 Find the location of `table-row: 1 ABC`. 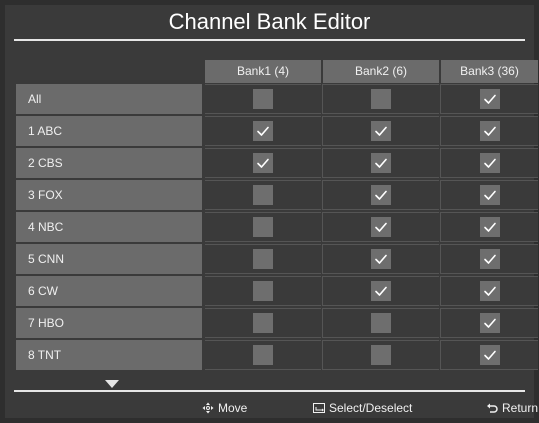

table-row: 1 ABC is located at coordinates (277, 132).